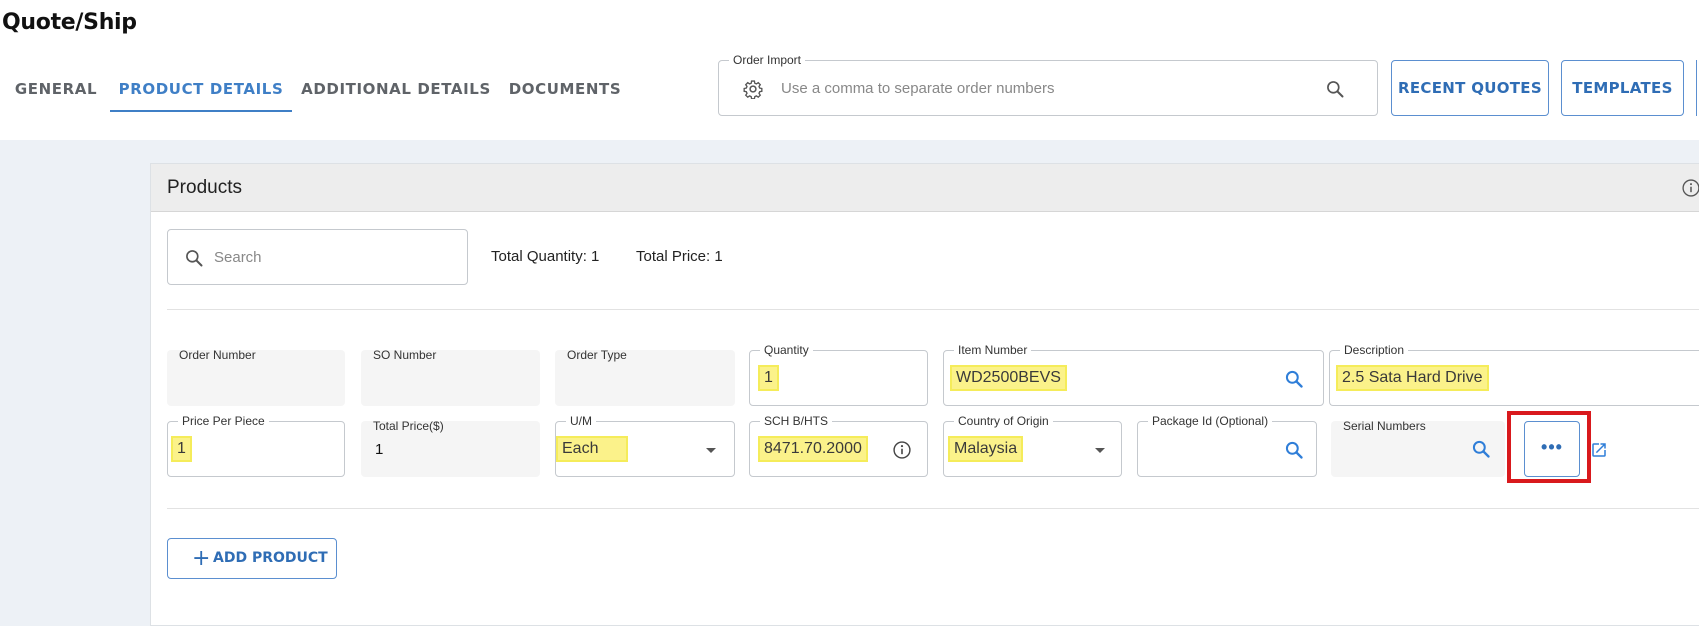 The width and height of the screenshot is (1699, 626). Describe the element at coordinates (753, 89) in the screenshot. I see `gear-icon` at that location.